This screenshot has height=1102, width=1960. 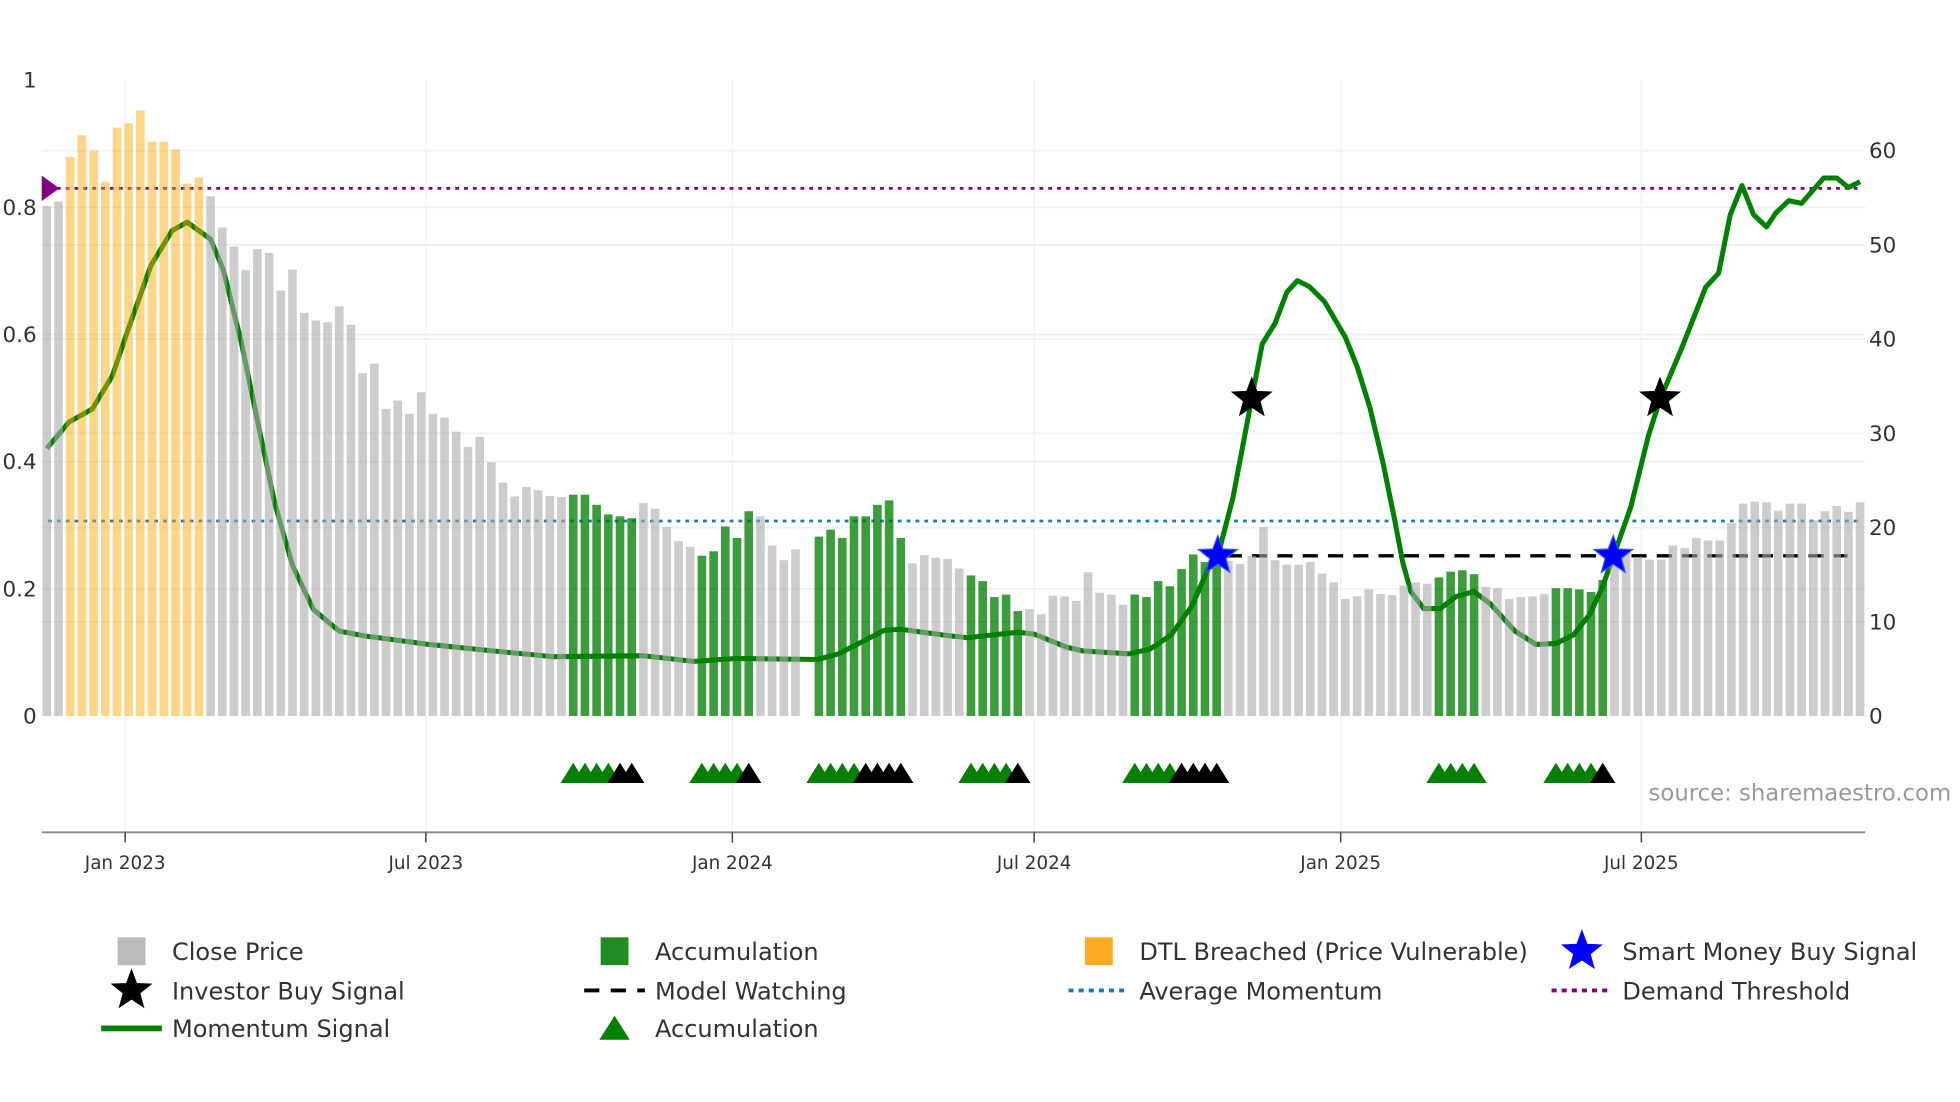 What do you see at coordinates (1260, 991) in the screenshot?
I see `legend-label: Average Momentum` at bounding box center [1260, 991].